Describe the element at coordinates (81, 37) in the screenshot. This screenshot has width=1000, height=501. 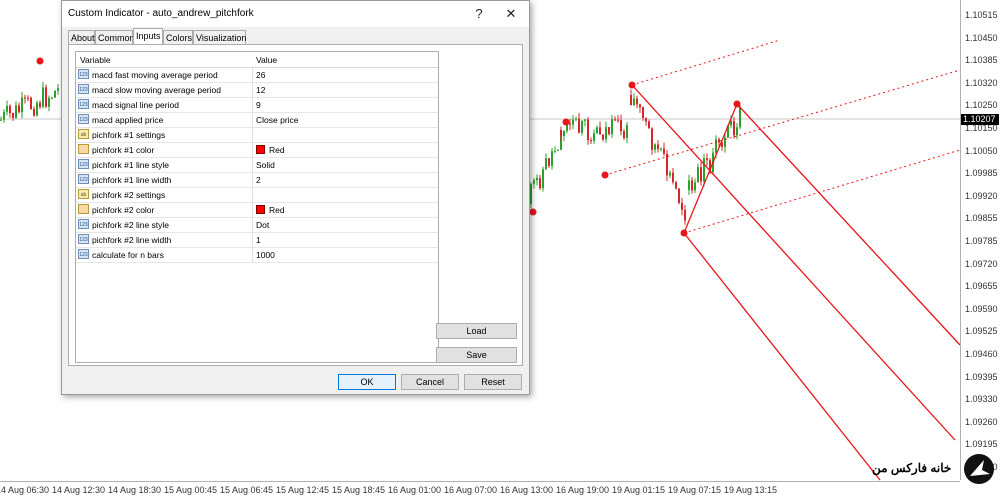
I see `tab-about: About` at that location.